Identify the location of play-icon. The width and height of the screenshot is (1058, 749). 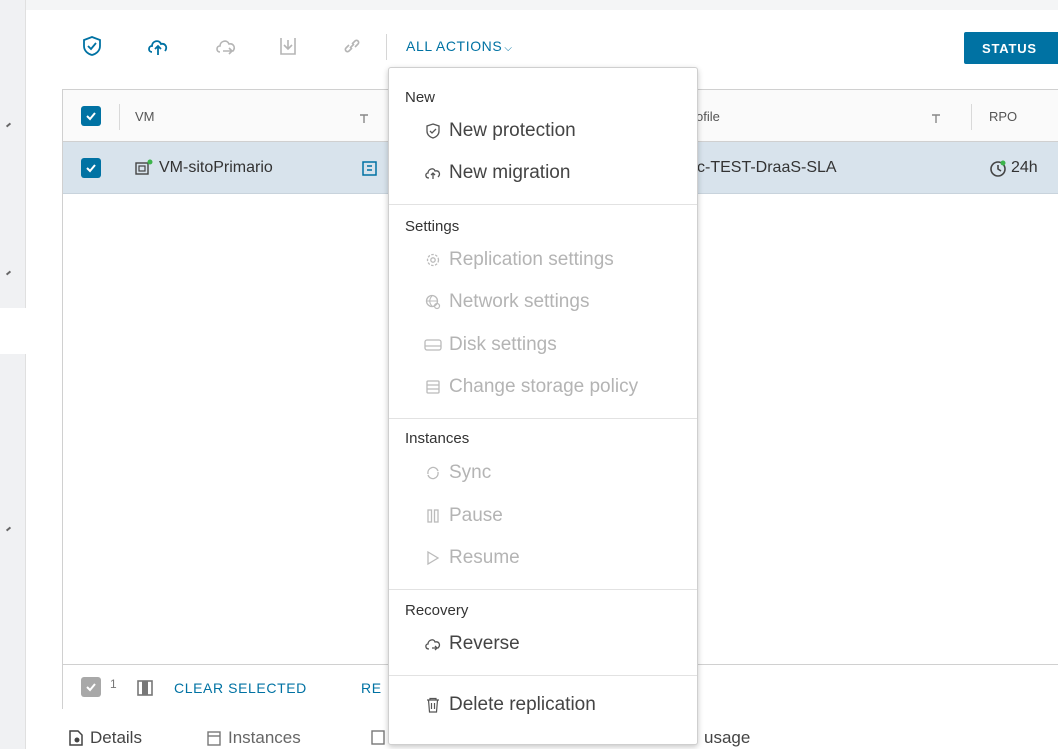
(433, 558).